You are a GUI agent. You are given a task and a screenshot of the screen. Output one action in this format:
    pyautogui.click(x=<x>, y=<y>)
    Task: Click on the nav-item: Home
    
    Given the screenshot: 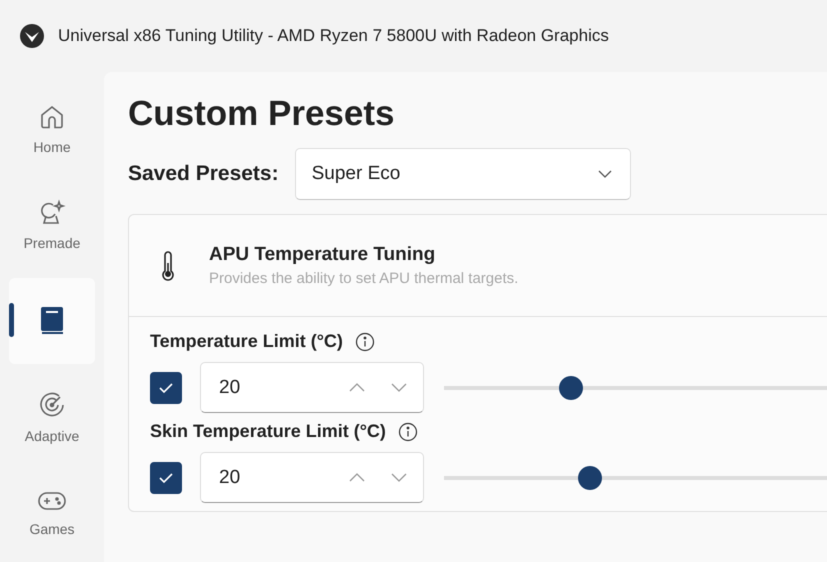 What is the action you would take?
    pyautogui.click(x=52, y=129)
    